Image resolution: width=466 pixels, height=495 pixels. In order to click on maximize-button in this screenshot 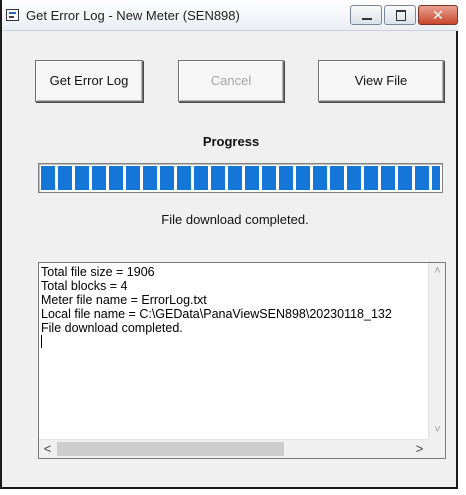, I will do `click(400, 15)`.